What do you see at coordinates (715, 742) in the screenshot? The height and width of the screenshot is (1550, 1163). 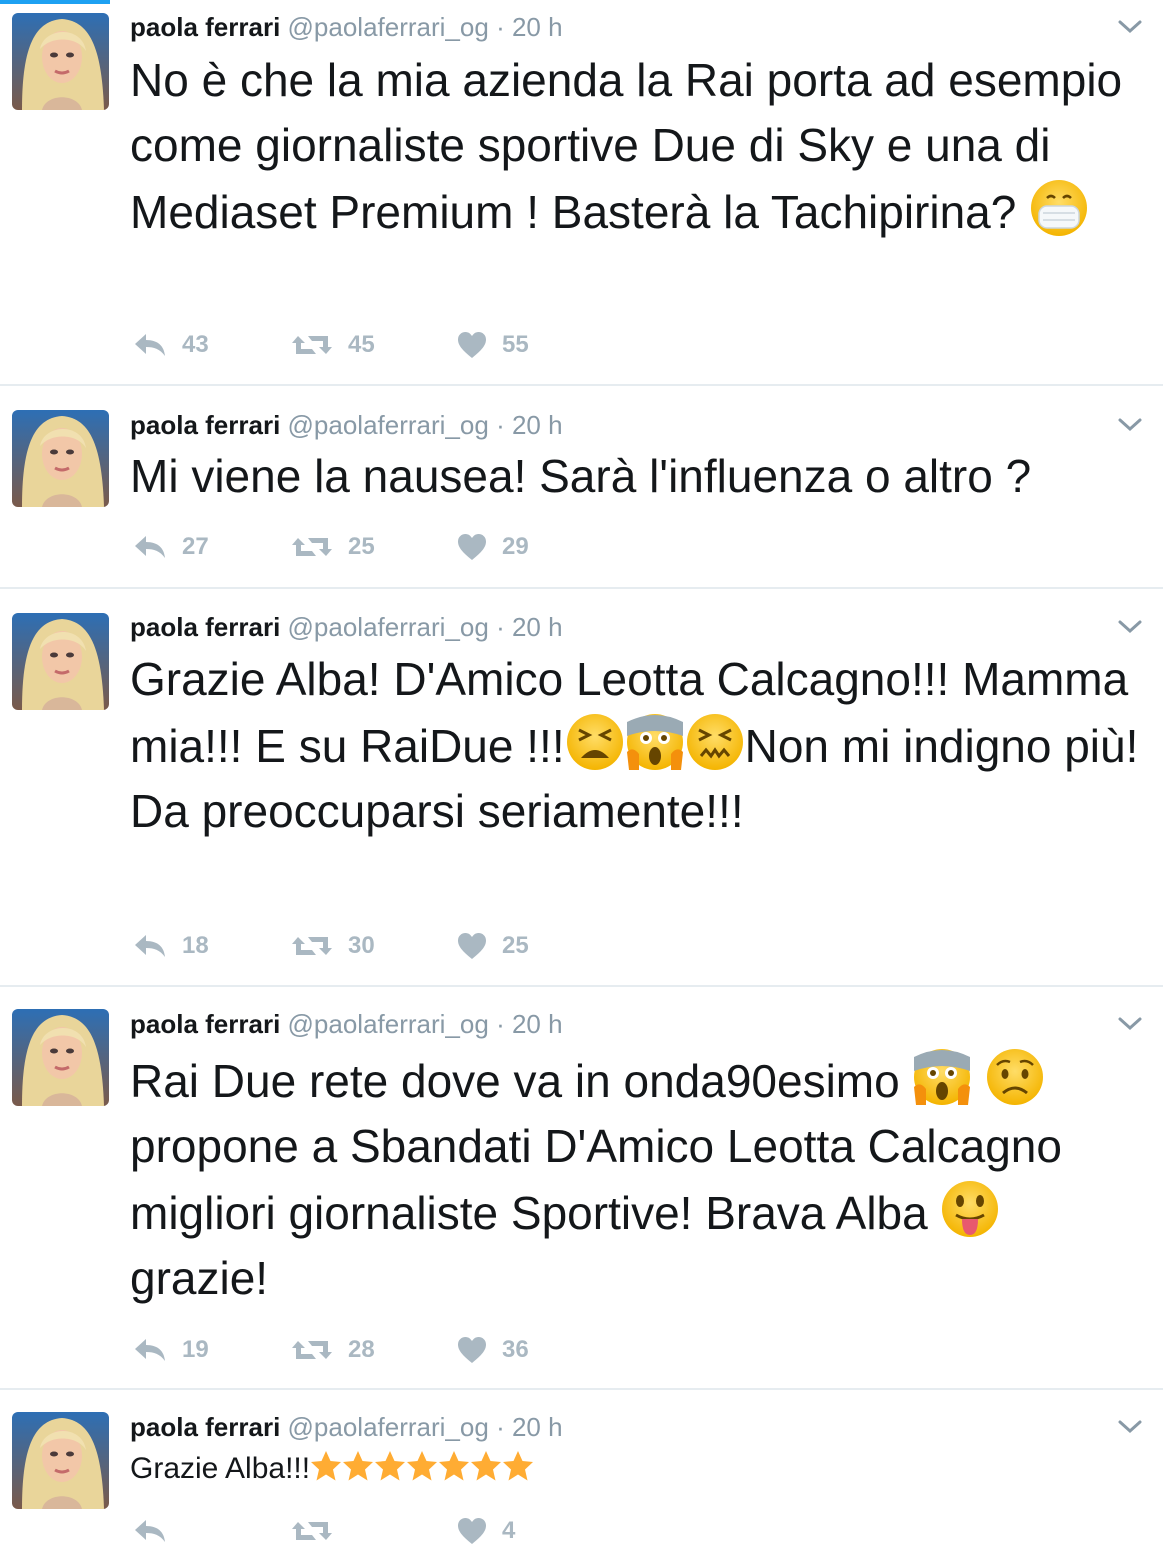 I see `confounded-face-icon` at bounding box center [715, 742].